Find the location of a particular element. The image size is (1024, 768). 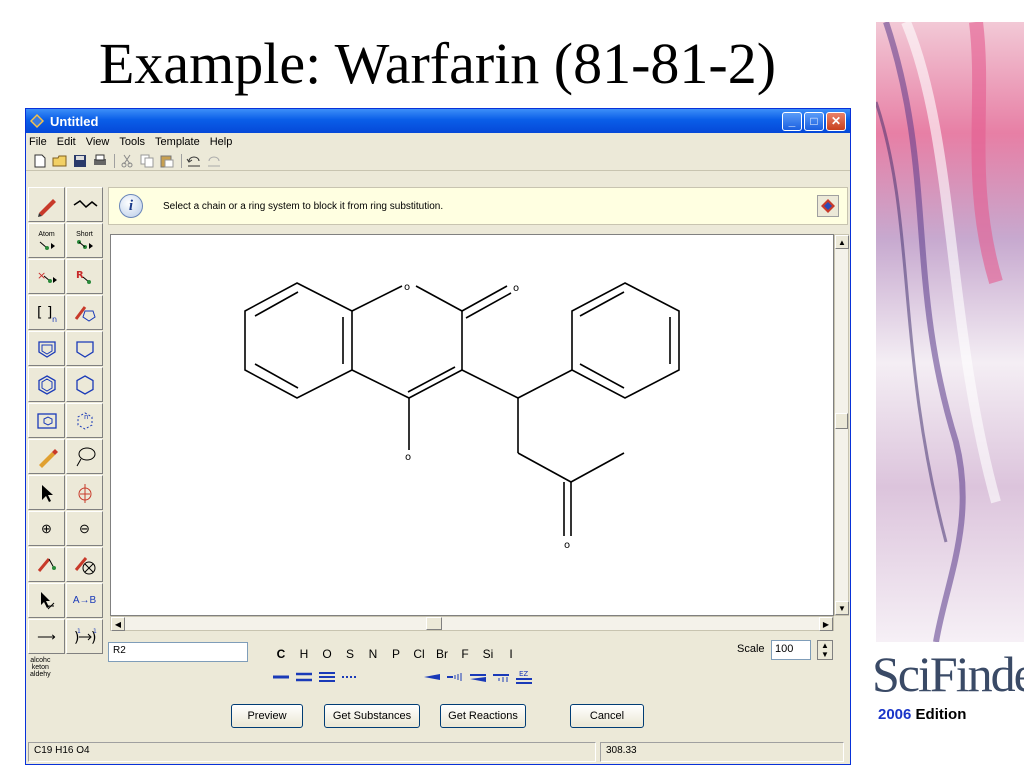

atom-label-carbonyl-oxygen: o is located at coordinates (516, 288).